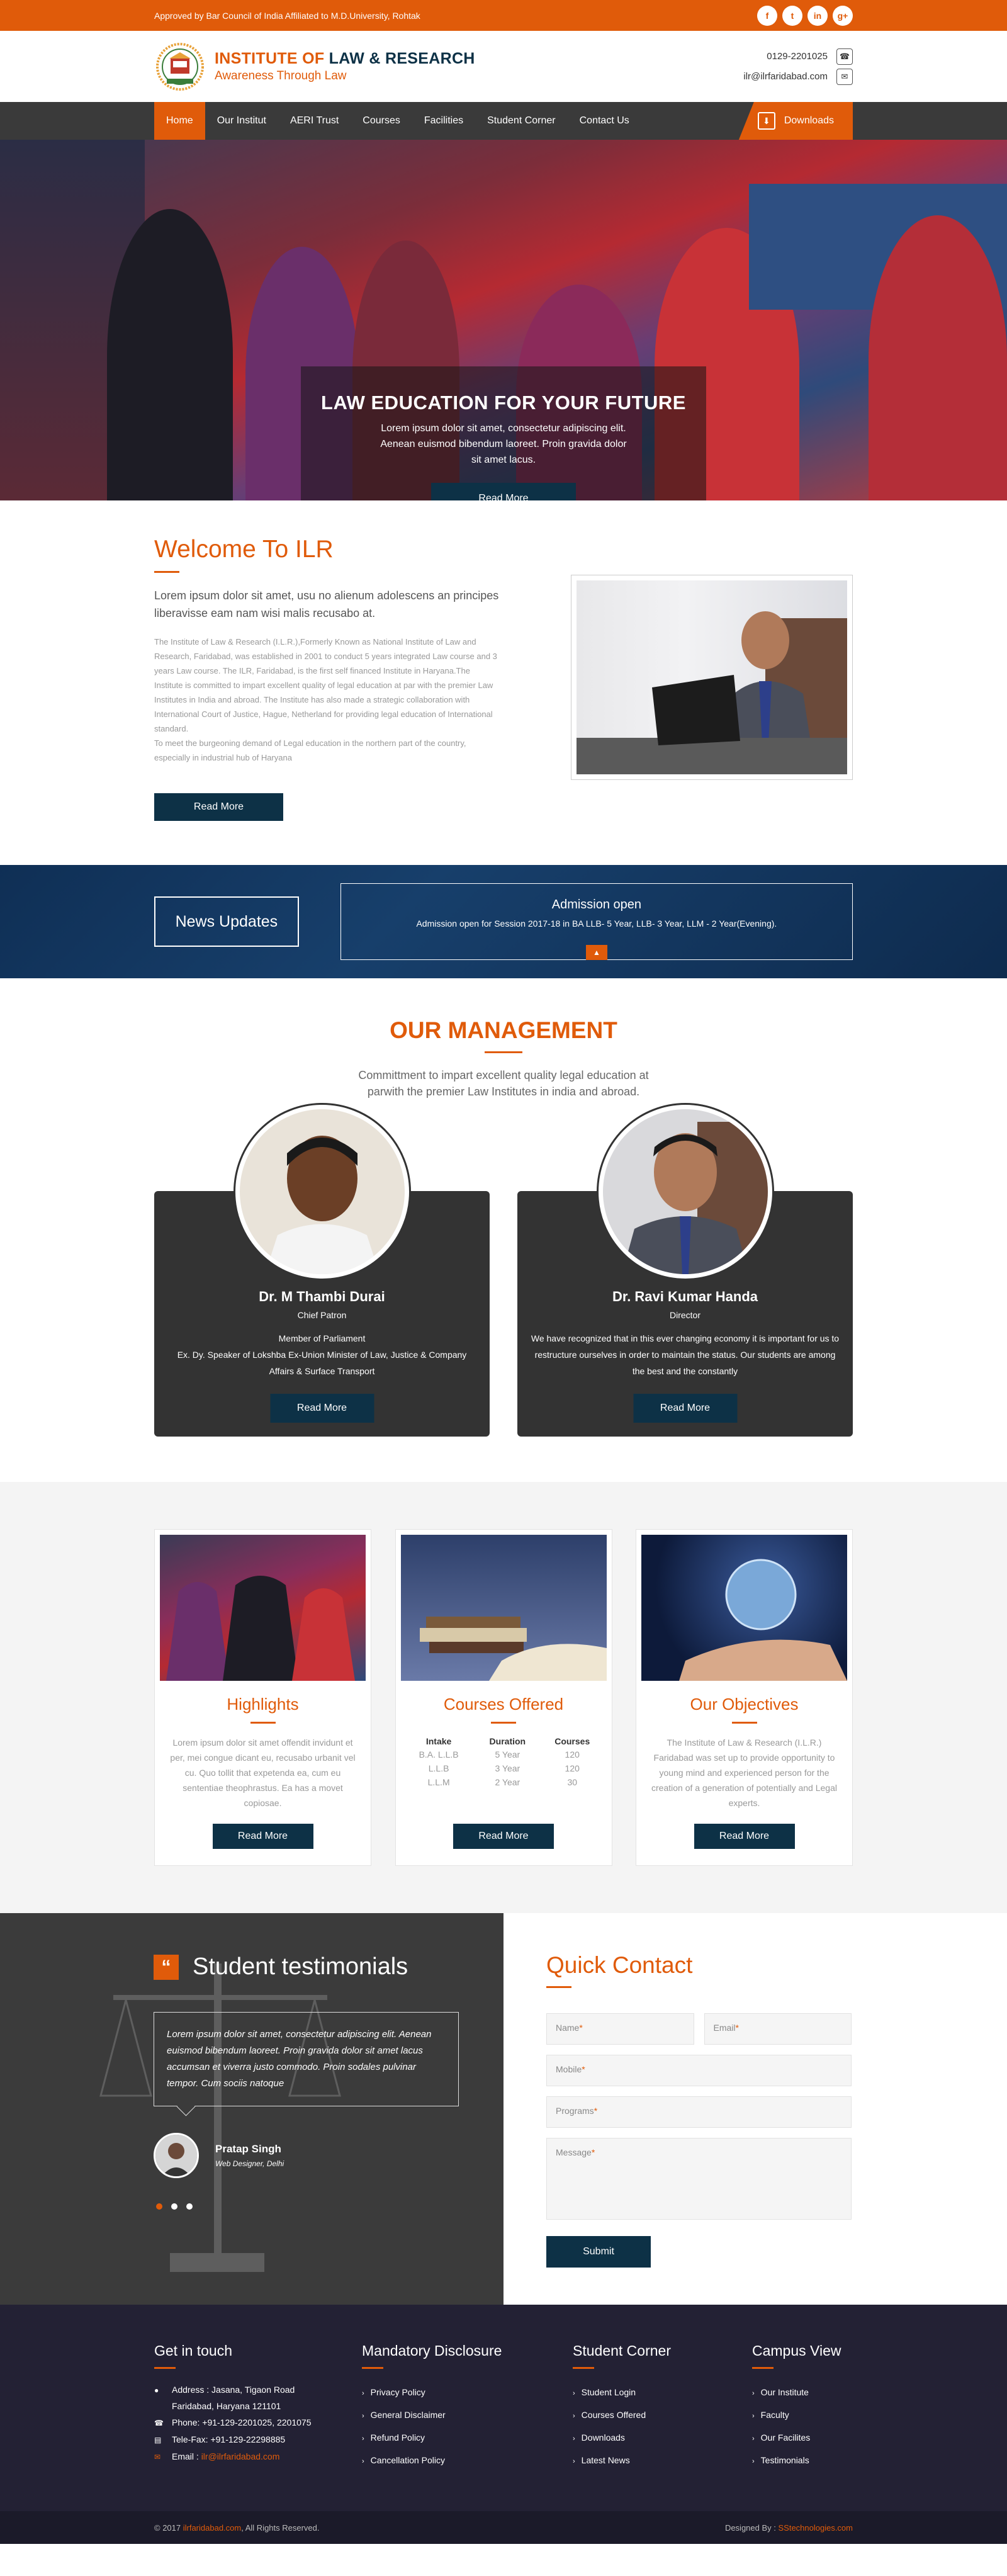 The height and width of the screenshot is (2576, 1007). I want to click on welcome-read-more-button: Read More, so click(218, 807).